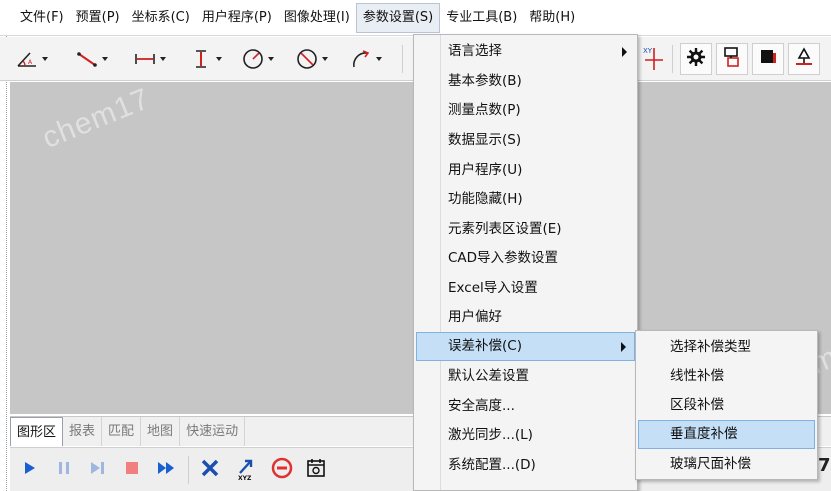 The width and height of the screenshot is (831, 491). I want to click on menu-item-data-display: 数据显示(S), so click(525, 140).